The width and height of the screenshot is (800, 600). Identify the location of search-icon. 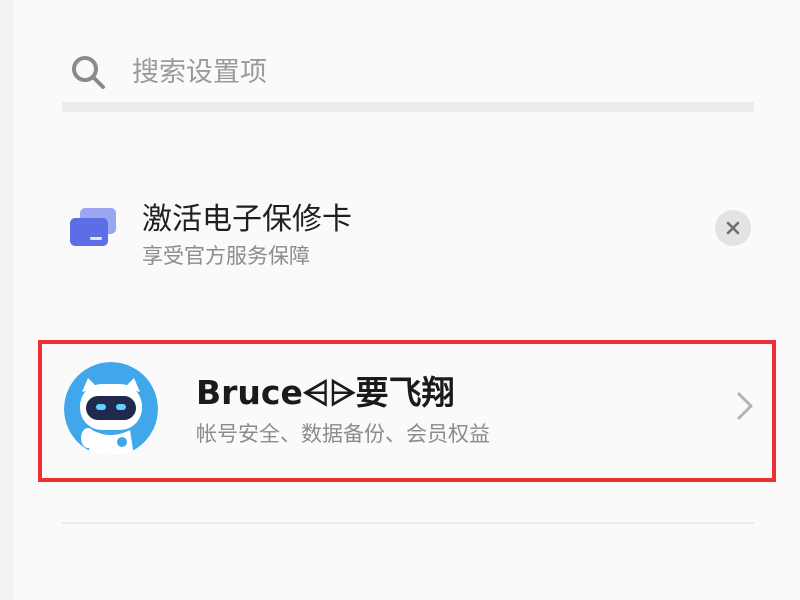
(88, 72).